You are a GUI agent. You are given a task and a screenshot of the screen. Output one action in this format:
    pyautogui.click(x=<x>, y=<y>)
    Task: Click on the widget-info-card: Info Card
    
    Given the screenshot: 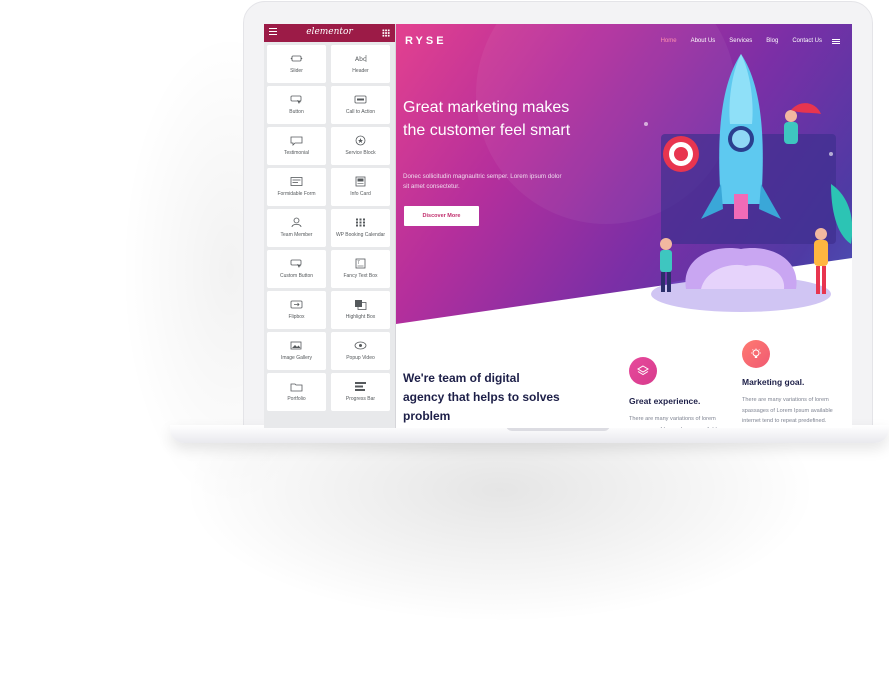 What is the action you would take?
    pyautogui.click(x=360, y=187)
    